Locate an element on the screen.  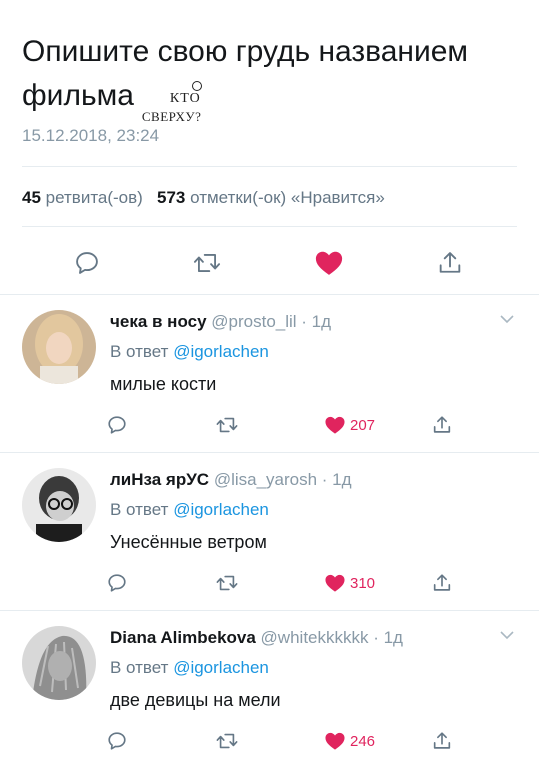
reply-author-handle: @lisa_yarosh · 1д is located at coordinates (283, 479).